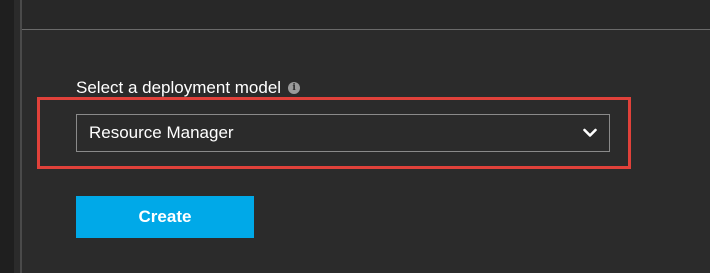  What do you see at coordinates (165, 217) in the screenshot?
I see `create-button: Create` at bounding box center [165, 217].